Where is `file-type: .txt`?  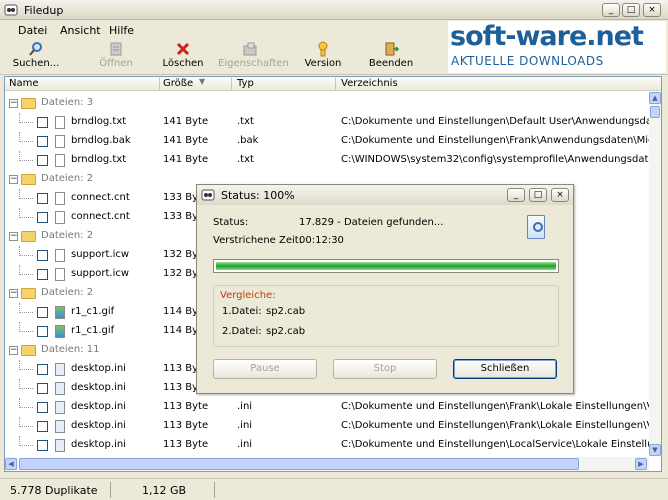
file-type: .txt is located at coordinates (245, 121).